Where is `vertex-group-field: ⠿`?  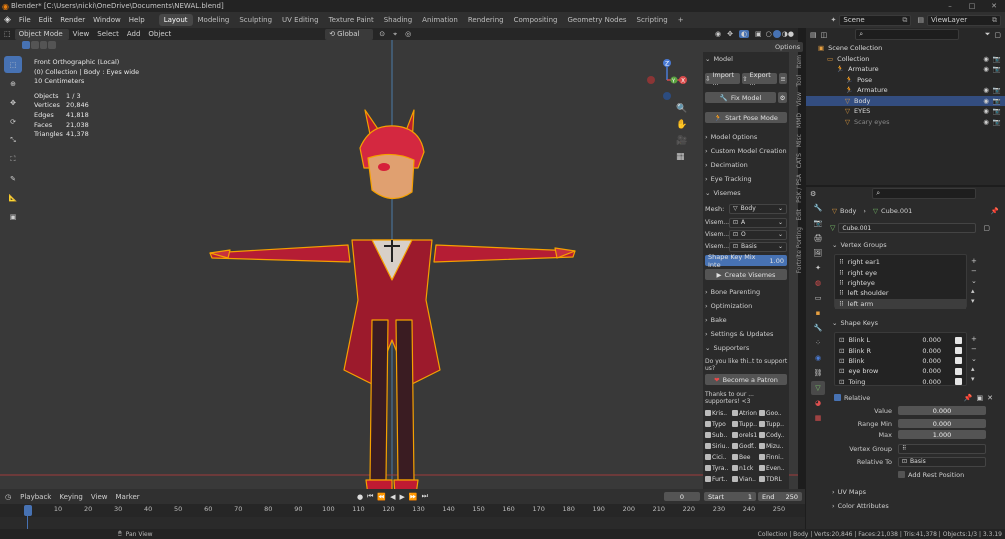
vertex-group-field: ⠿ is located at coordinates (942, 448).